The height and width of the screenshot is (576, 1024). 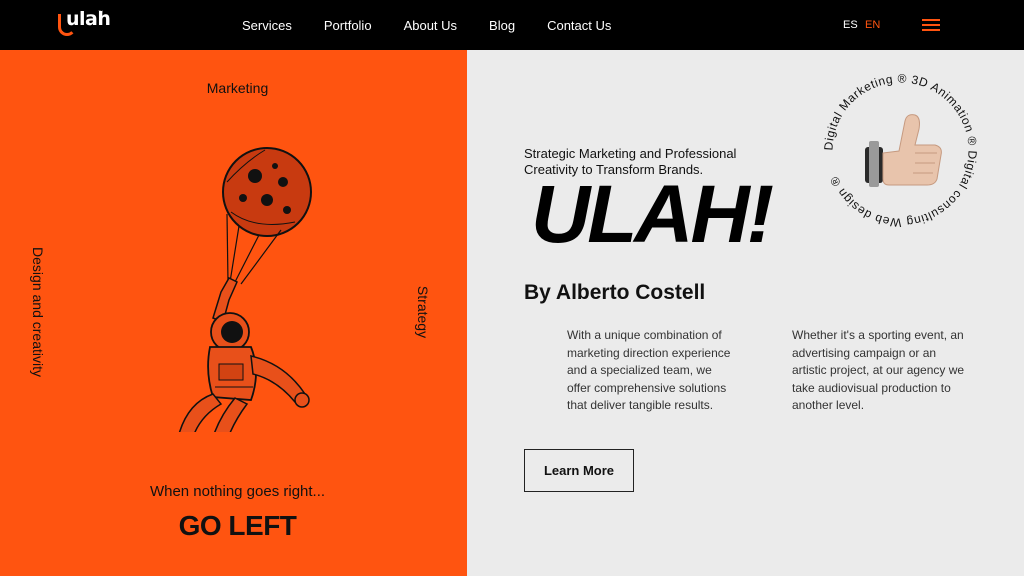 What do you see at coordinates (245, 289) in the screenshot?
I see `astronaut-moon-illustration` at bounding box center [245, 289].